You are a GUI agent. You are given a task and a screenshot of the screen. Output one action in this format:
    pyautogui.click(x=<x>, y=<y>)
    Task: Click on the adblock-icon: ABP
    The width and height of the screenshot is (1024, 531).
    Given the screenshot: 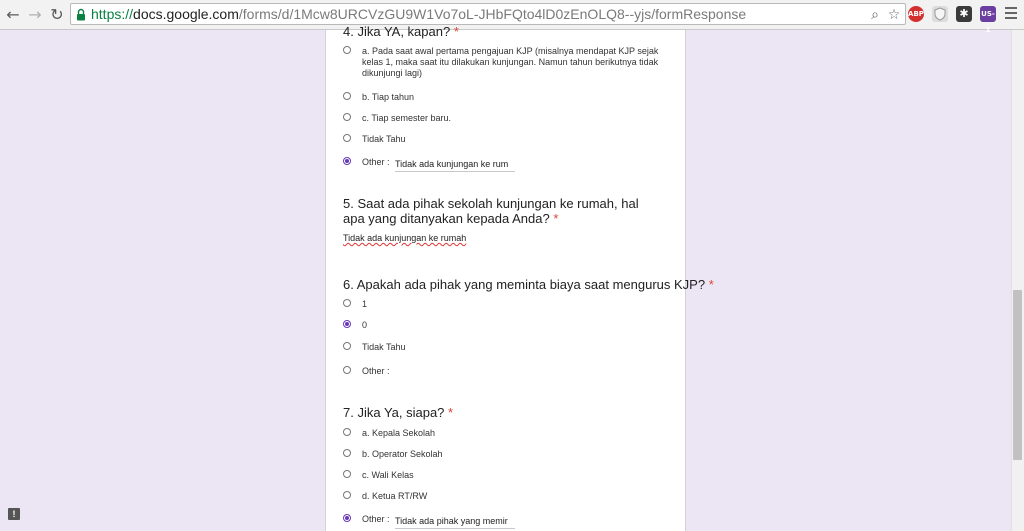 What is the action you would take?
    pyautogui.click(x=916, y=14)
    